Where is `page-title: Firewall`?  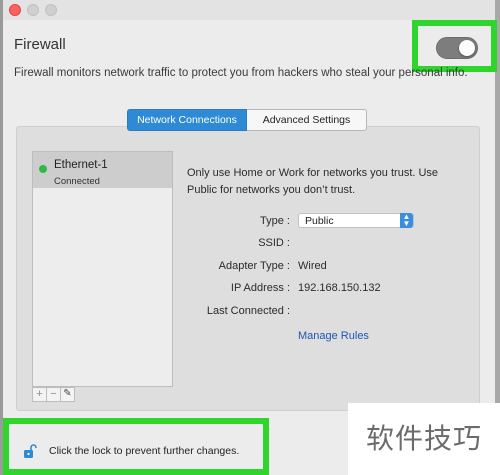 page-title: Firewall is located at coordinates (40, 44).